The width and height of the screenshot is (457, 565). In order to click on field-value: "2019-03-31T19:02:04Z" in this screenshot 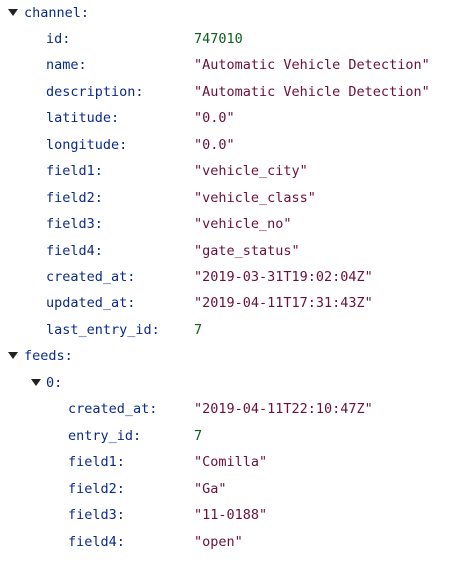, I will do `click(283, 277)`.